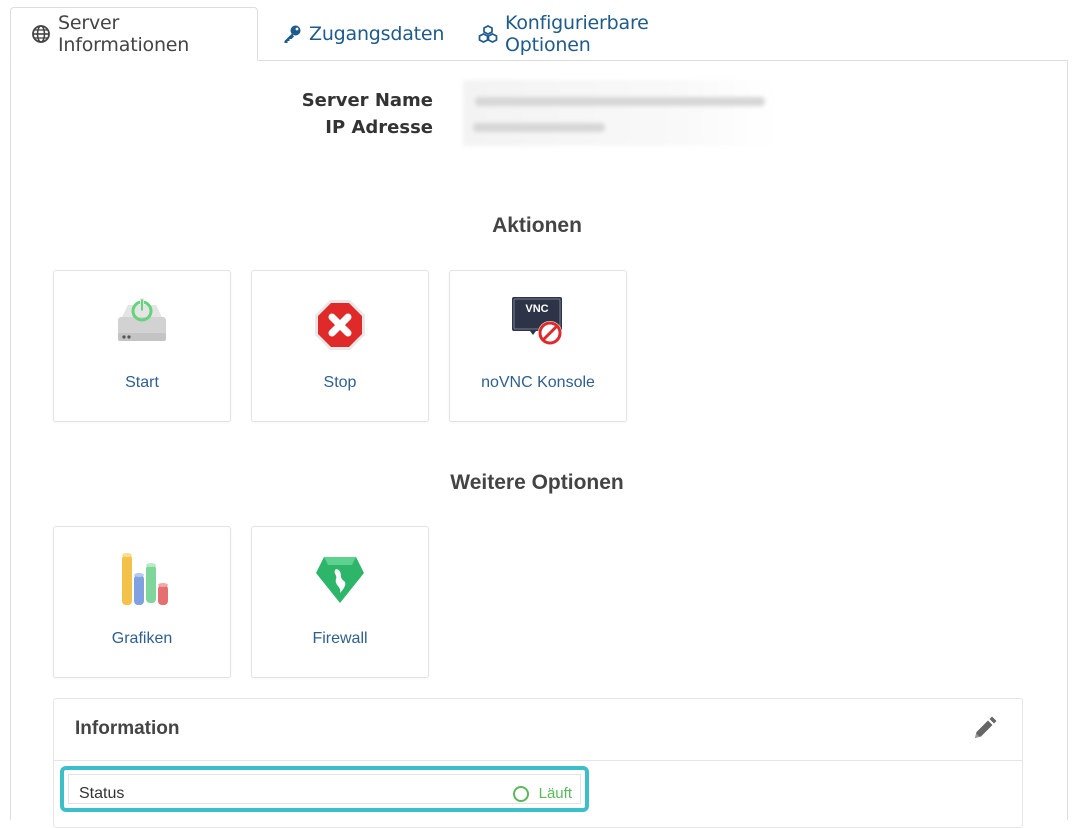 Image resolution: width=1074 pixels, height=828 pixels. I want to click on tab-label: Server Informationen, so click(124, 34).